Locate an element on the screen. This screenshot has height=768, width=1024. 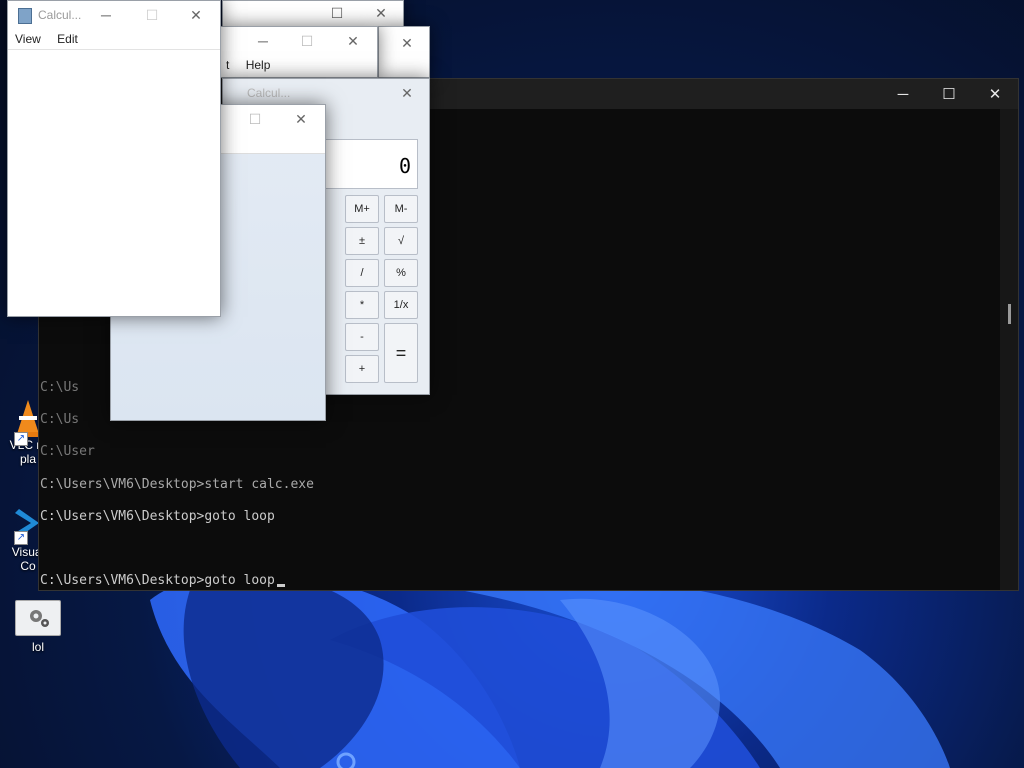
key-percent: % is located at coordinates (401, 273).